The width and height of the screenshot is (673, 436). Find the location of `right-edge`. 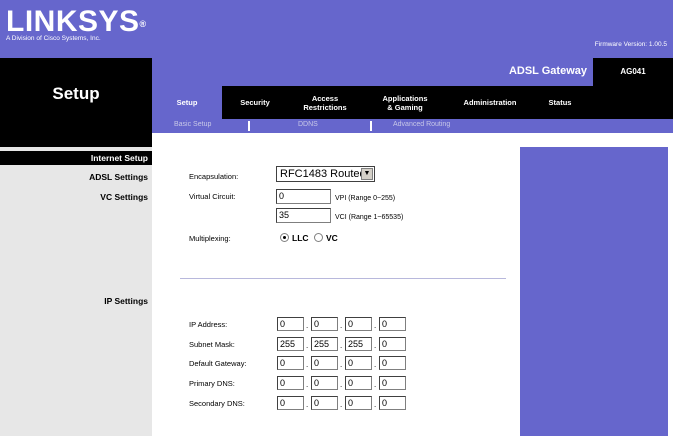

right-edge is located at coordinates (670, 291).